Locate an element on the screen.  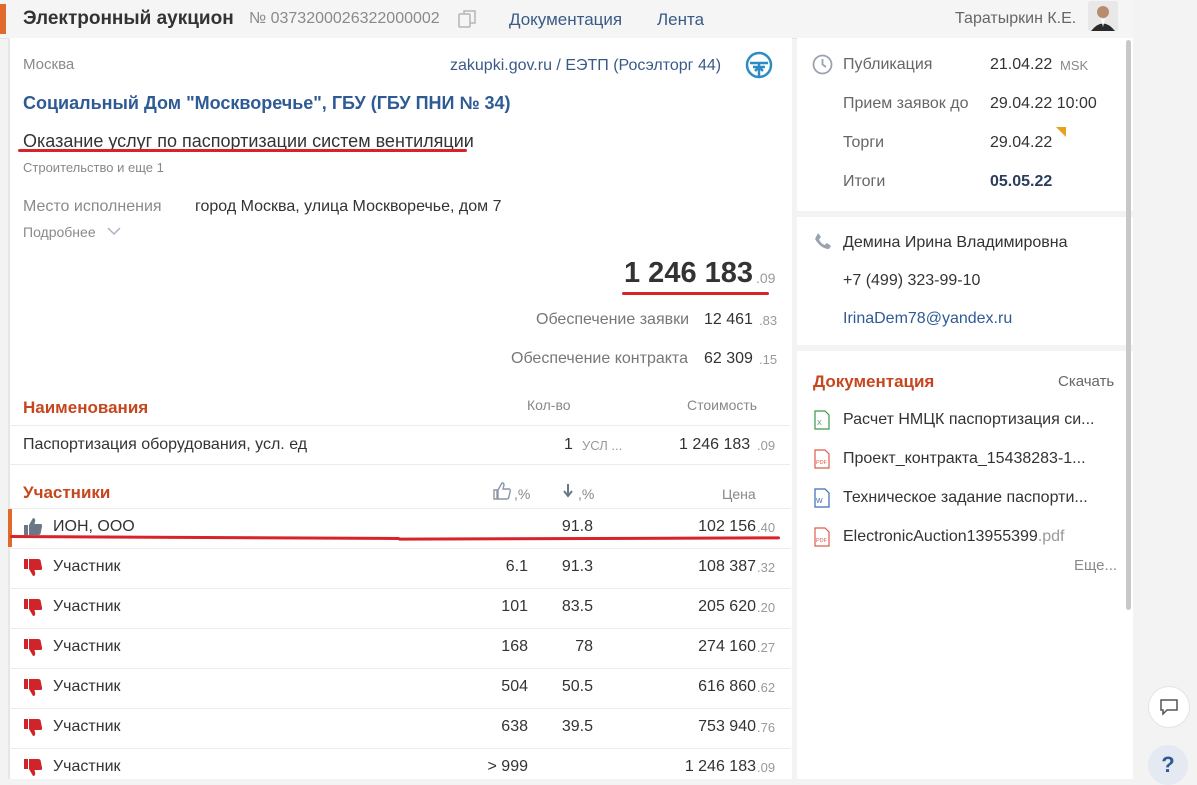
user-name: Таратыркин К.Е. is located at coordinates (1015, 19).